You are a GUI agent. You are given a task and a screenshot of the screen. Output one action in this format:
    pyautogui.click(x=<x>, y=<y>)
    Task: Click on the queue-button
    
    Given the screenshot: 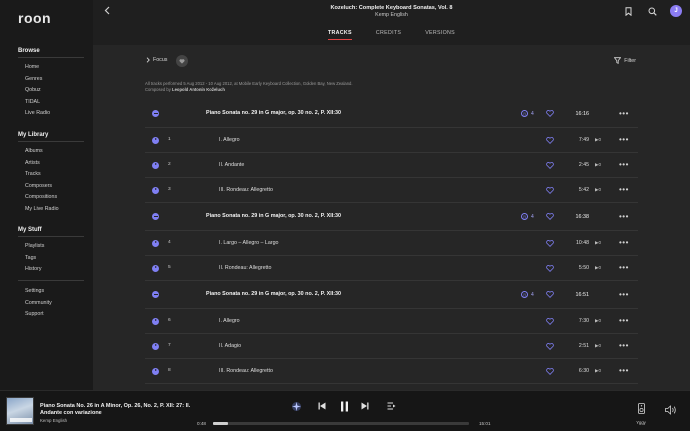 What is the action you would take?
    pyautogui.click(x=391, y=406)
    